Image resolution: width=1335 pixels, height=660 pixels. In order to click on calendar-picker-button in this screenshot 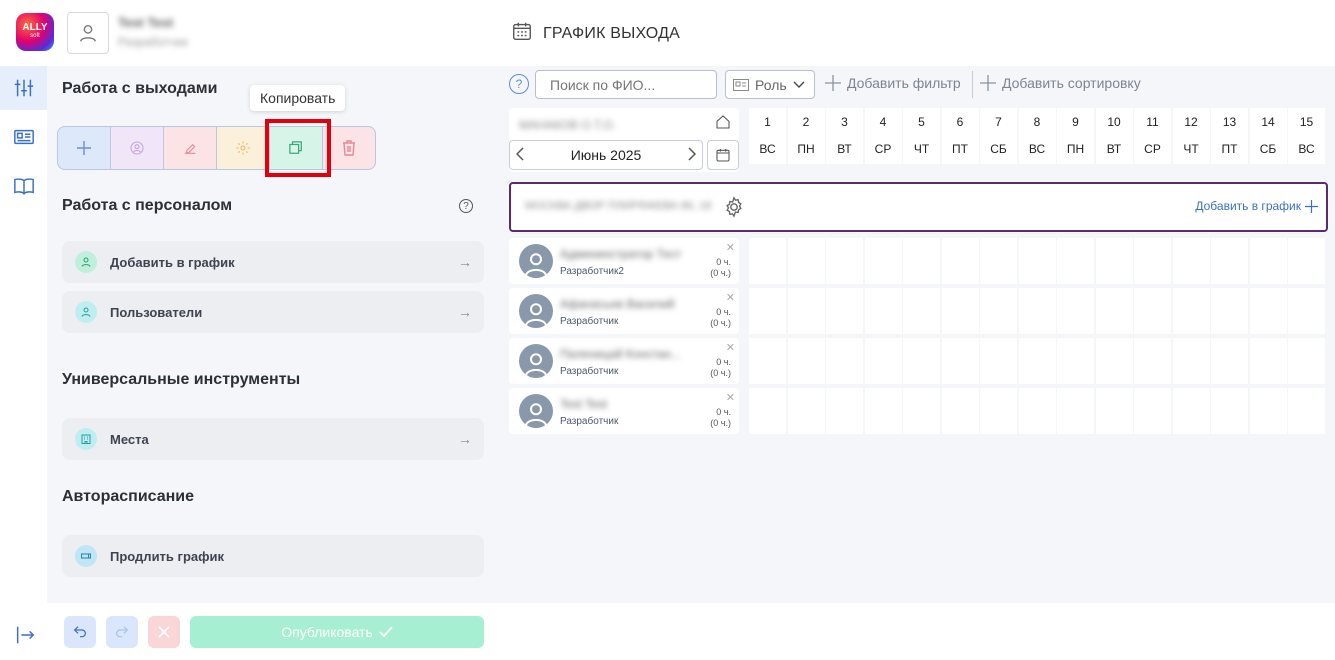, I will do `click(723, 155)`.